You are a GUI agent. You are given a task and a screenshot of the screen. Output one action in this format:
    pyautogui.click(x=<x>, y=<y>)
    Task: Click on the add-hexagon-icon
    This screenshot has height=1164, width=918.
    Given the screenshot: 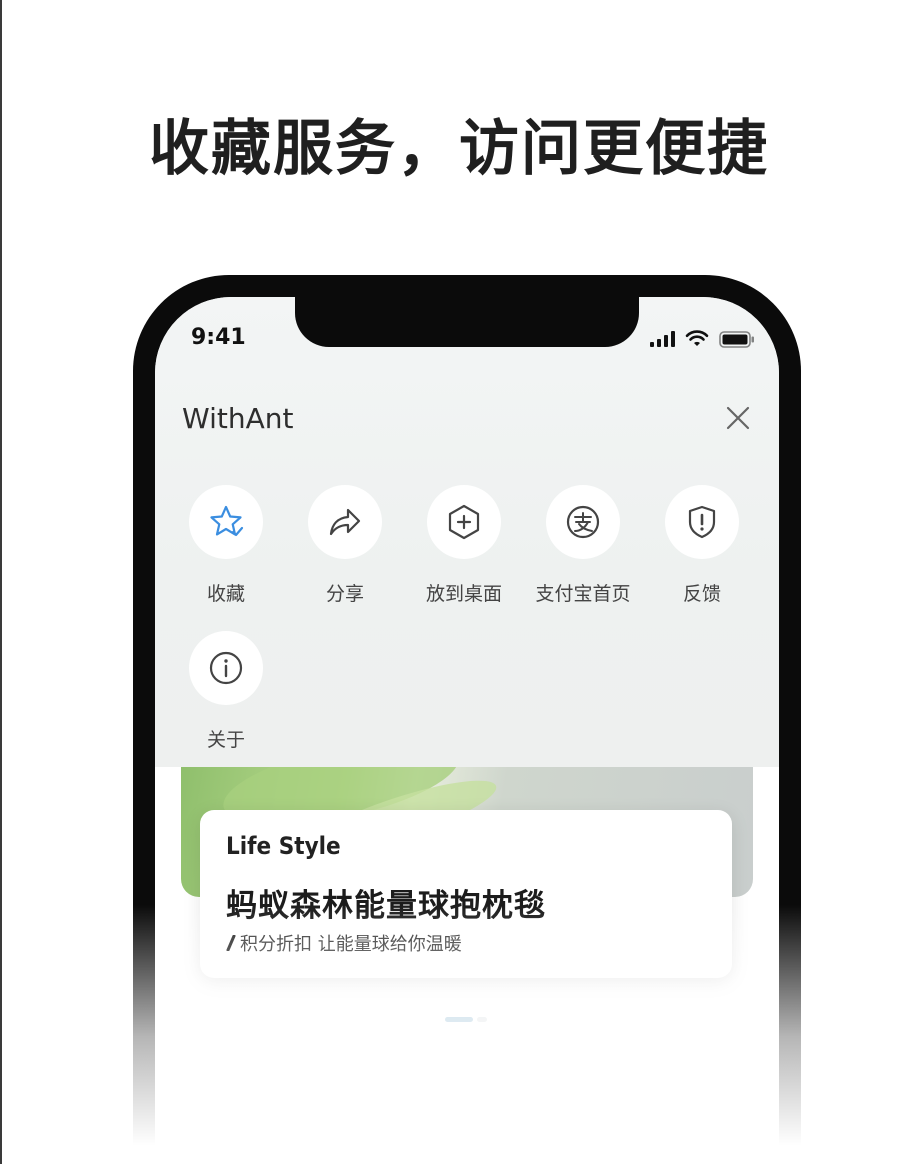 What is the action you would take?
    pyautogui.click(x=464, y=522)
    